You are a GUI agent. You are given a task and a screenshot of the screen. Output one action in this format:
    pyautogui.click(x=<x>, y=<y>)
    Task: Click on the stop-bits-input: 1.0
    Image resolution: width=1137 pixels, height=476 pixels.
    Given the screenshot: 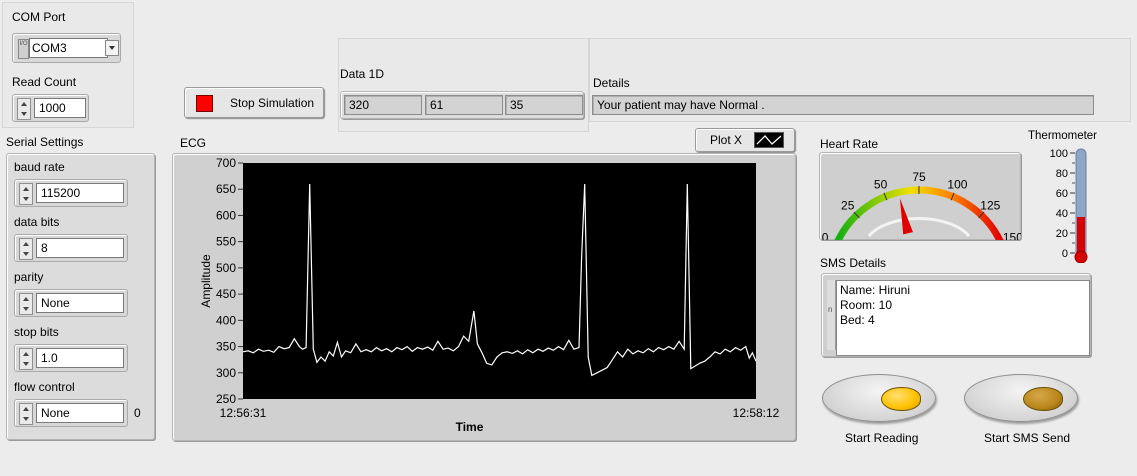 What is the action you would take?
    pyautogui.click(x=80, y=358)
    